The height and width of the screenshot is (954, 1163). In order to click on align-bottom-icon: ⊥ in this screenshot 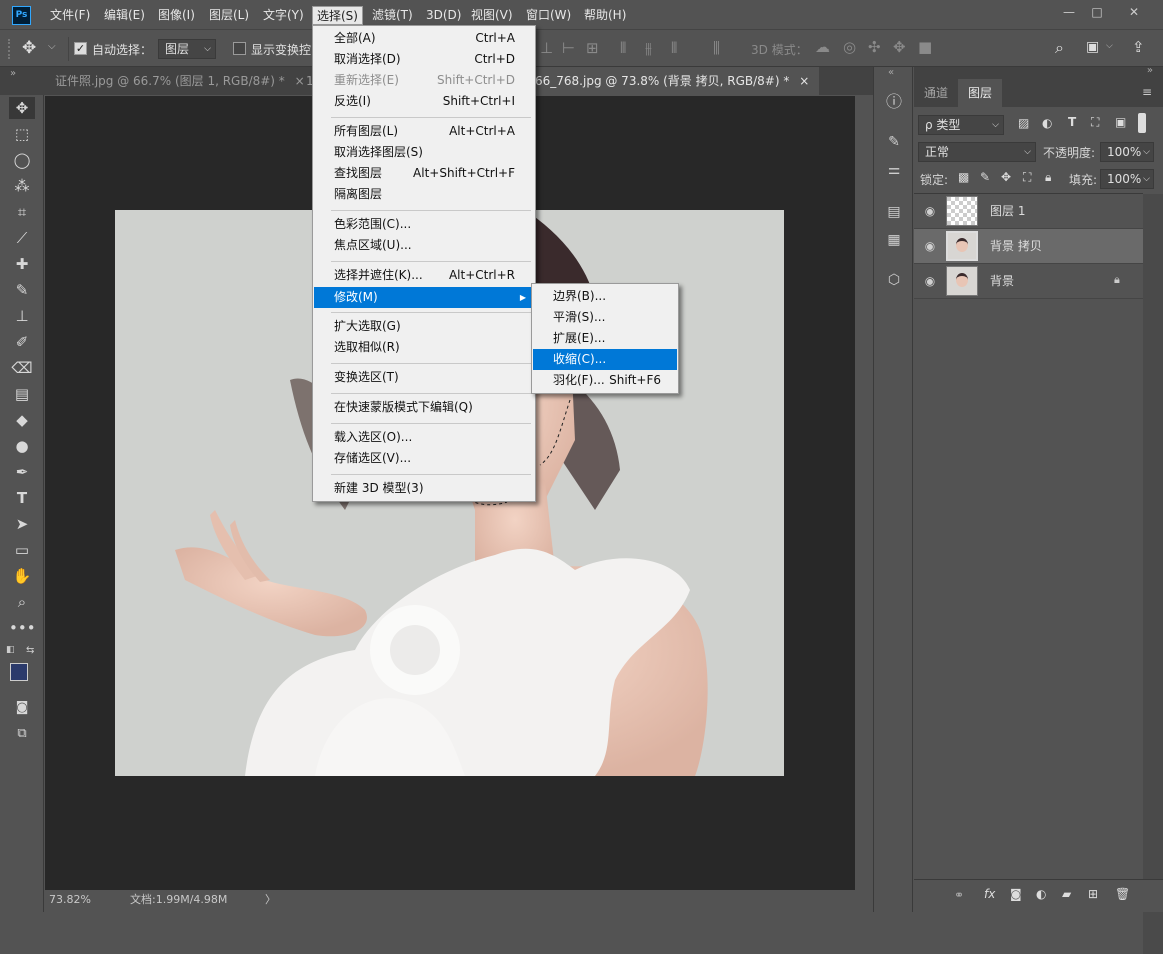, I will do `click(546, 48)`.